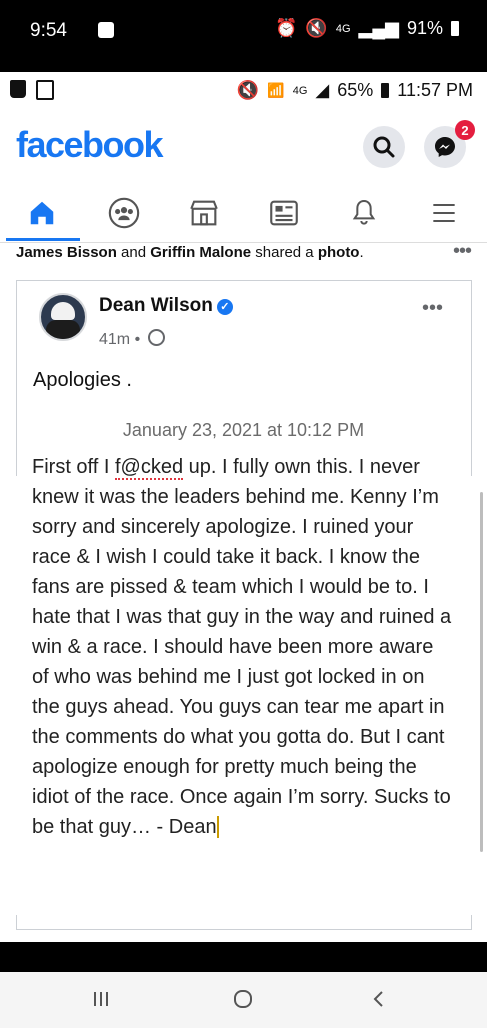  I want to click on device-time: 9:54, so click(48, 30).